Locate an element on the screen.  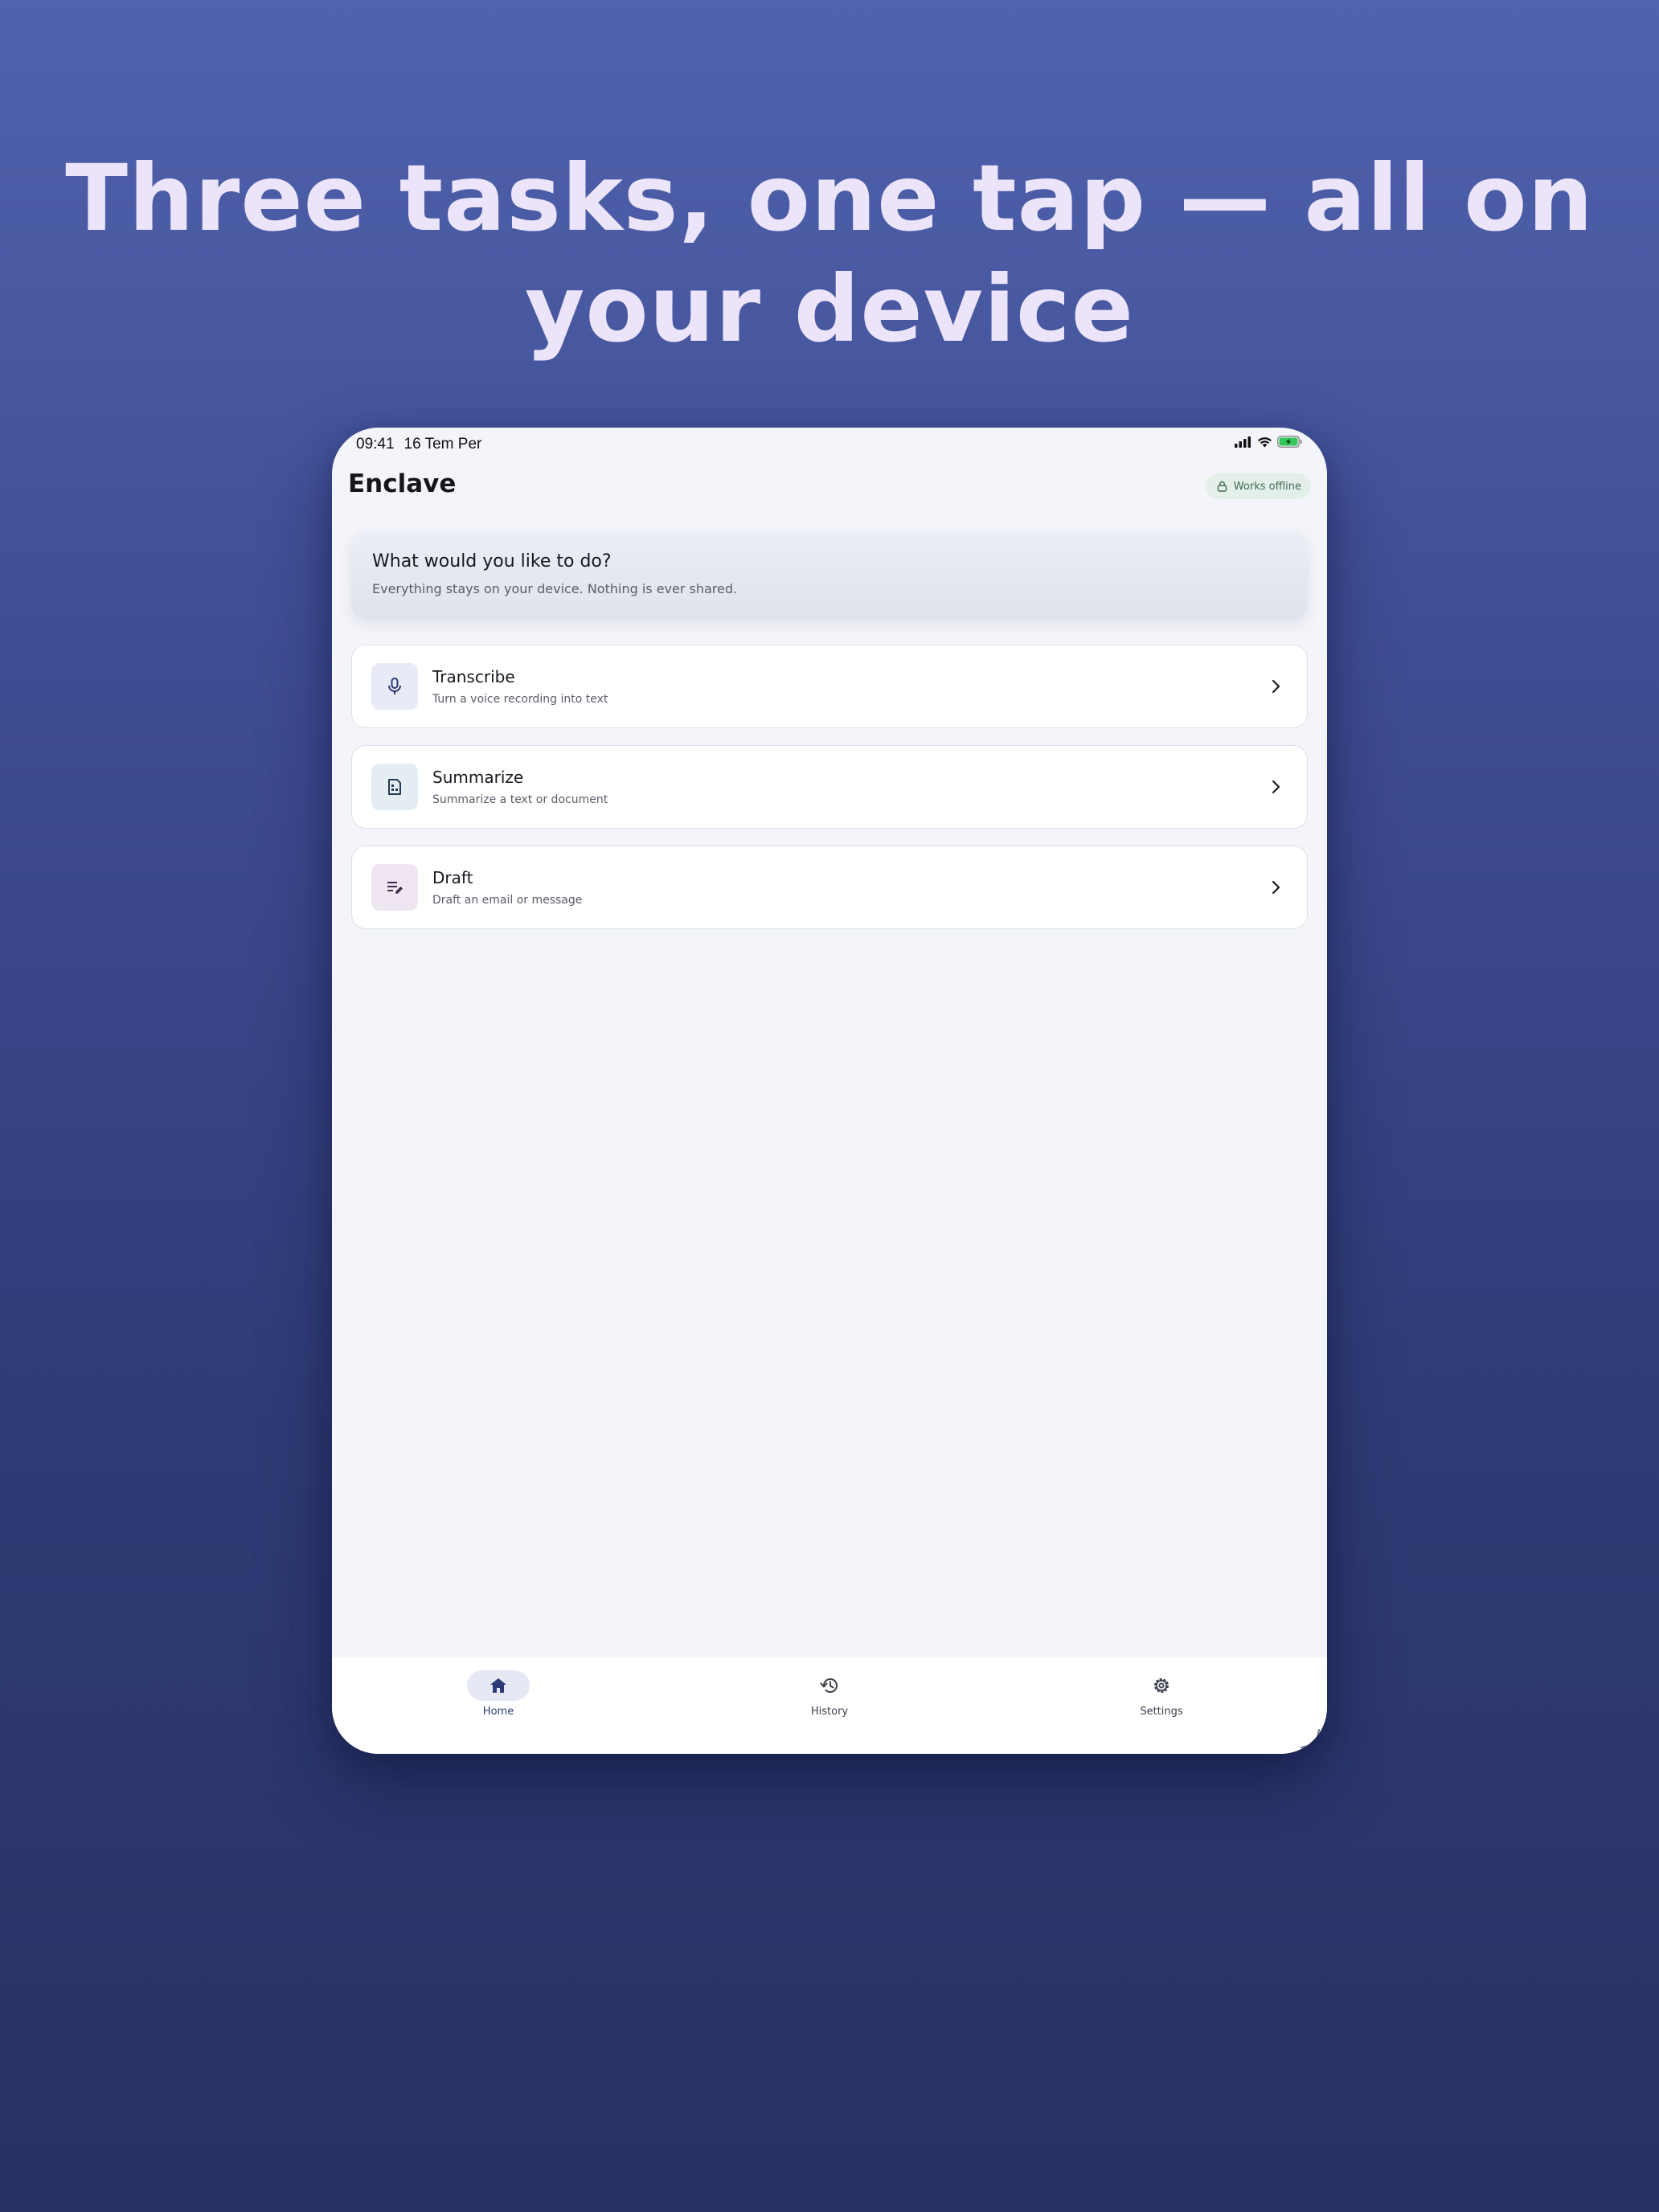
nav-item-home: Home is located at coordinates (498, 1694).